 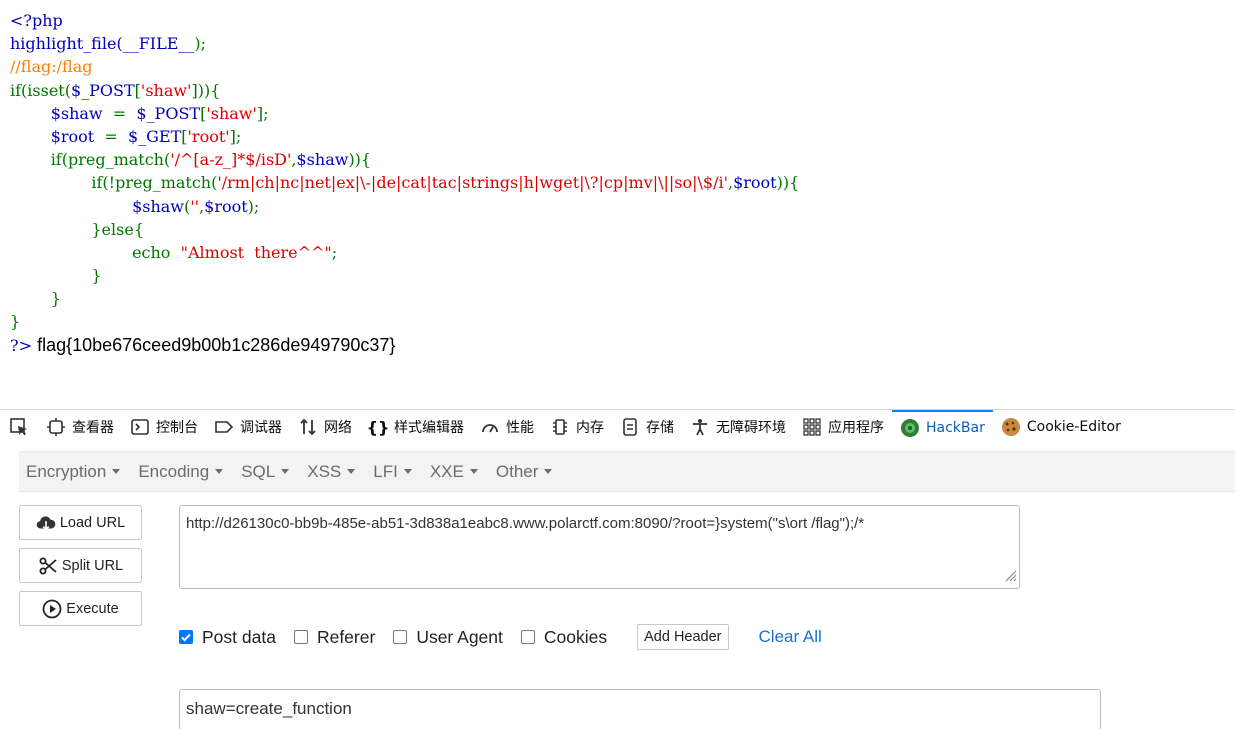 What do you see at coordinates (56, 427) in the screenshot?
I see `inspector-icon` at bounding box center [56, 427].